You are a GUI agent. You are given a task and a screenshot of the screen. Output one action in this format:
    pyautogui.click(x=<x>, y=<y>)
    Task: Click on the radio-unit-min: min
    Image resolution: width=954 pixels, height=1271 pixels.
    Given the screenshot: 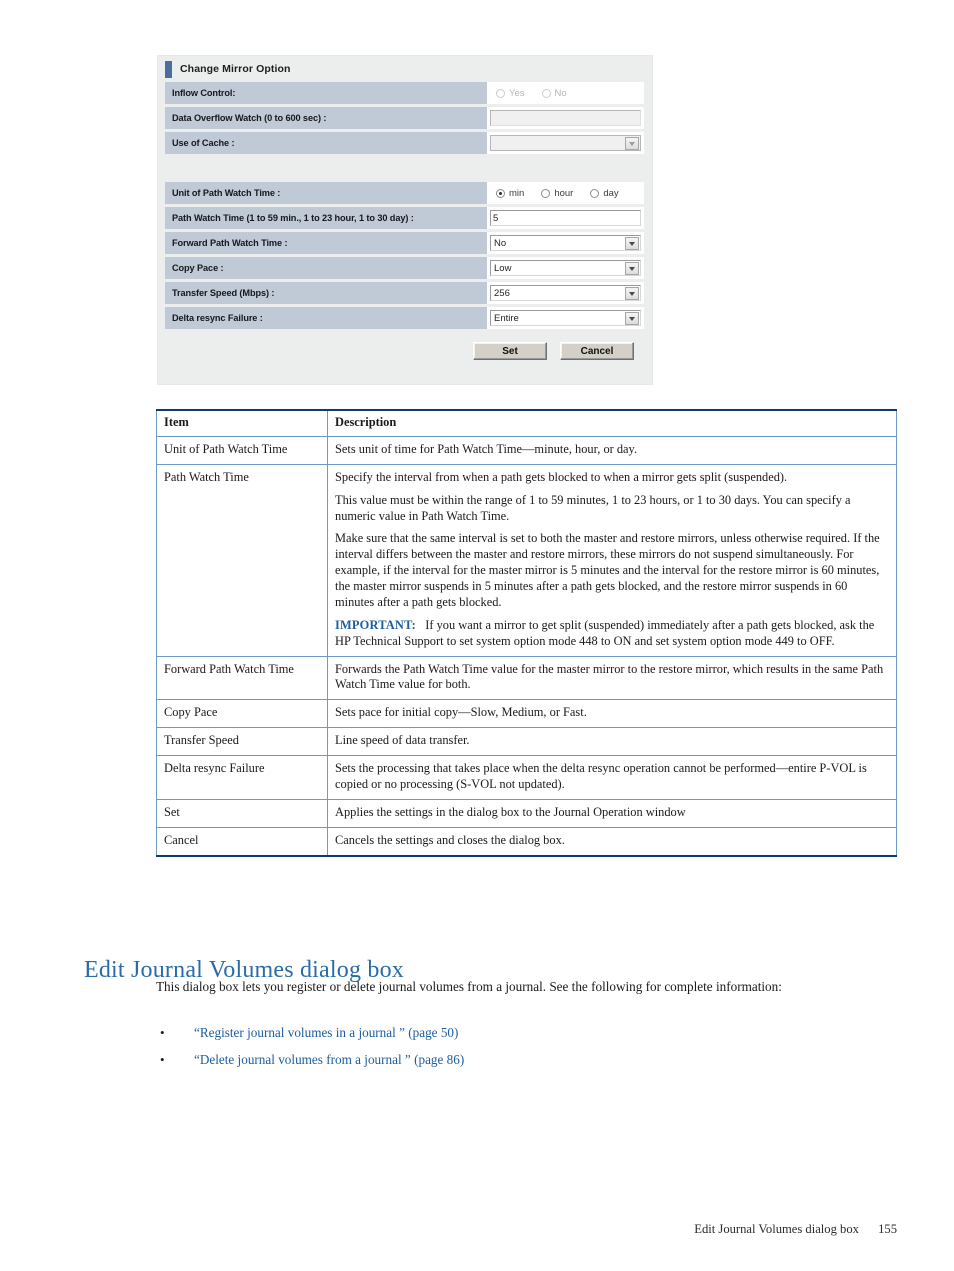 What is the action you would take?
    pyautogui.click(x=510, y=193)
    